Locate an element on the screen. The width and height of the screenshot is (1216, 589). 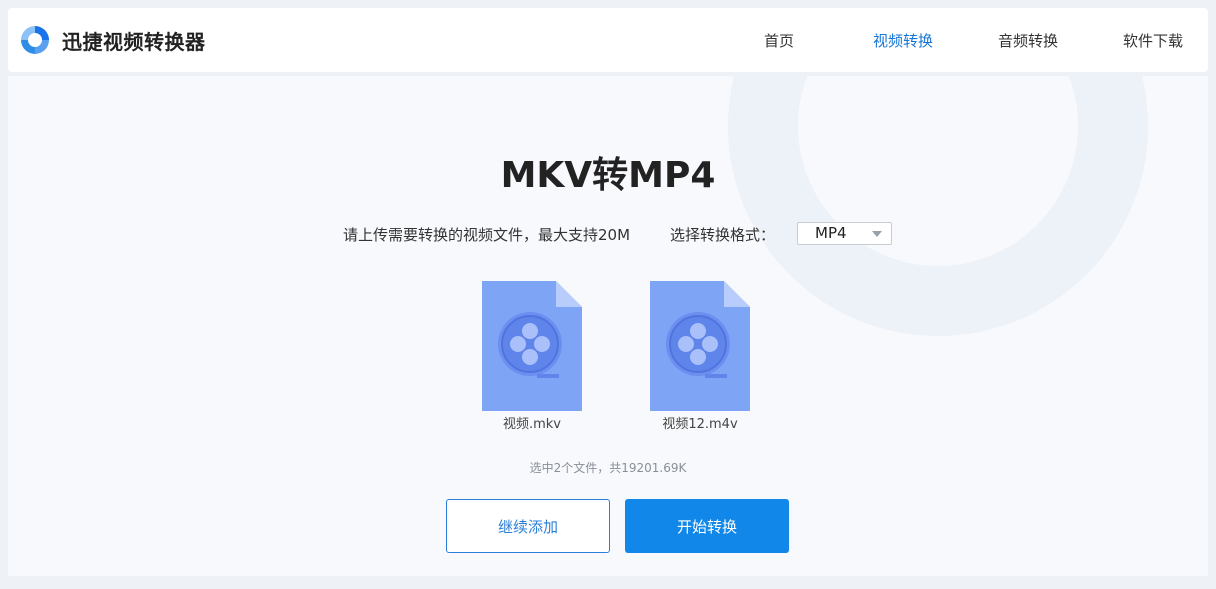
page-title: MKV转MP4 is located at coordinates (608, 175).